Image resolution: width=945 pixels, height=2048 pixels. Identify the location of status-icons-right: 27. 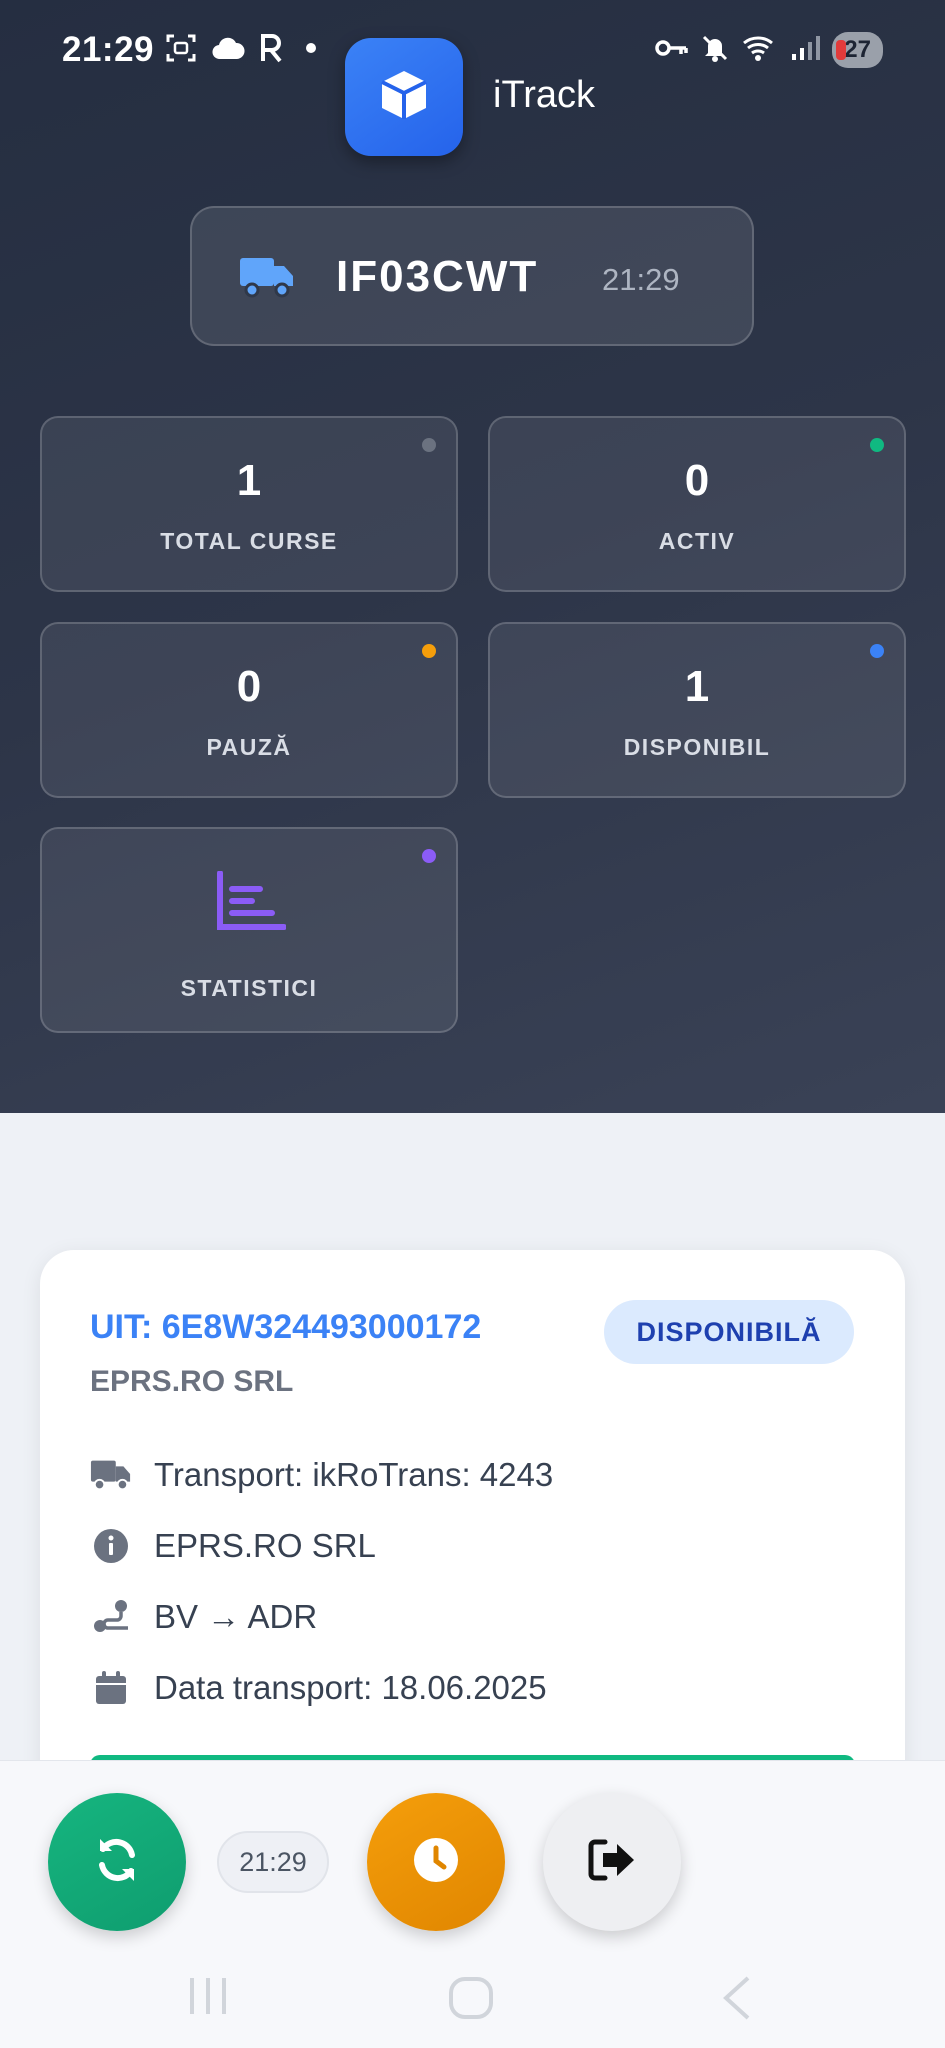
(768, 50).